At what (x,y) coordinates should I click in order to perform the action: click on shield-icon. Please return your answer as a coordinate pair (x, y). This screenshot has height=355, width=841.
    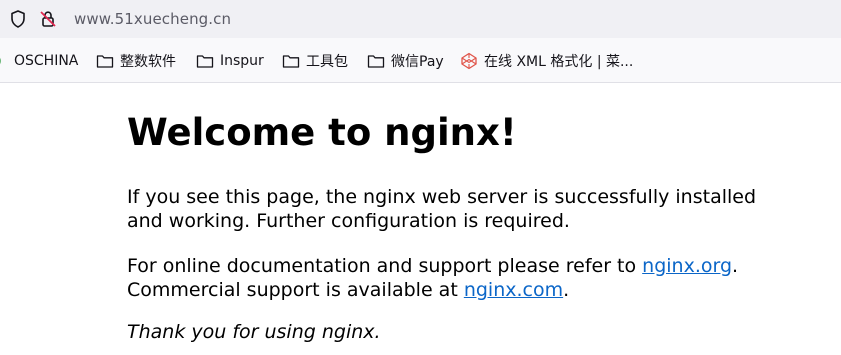
    Looking at the image, I should click on (18, 19).